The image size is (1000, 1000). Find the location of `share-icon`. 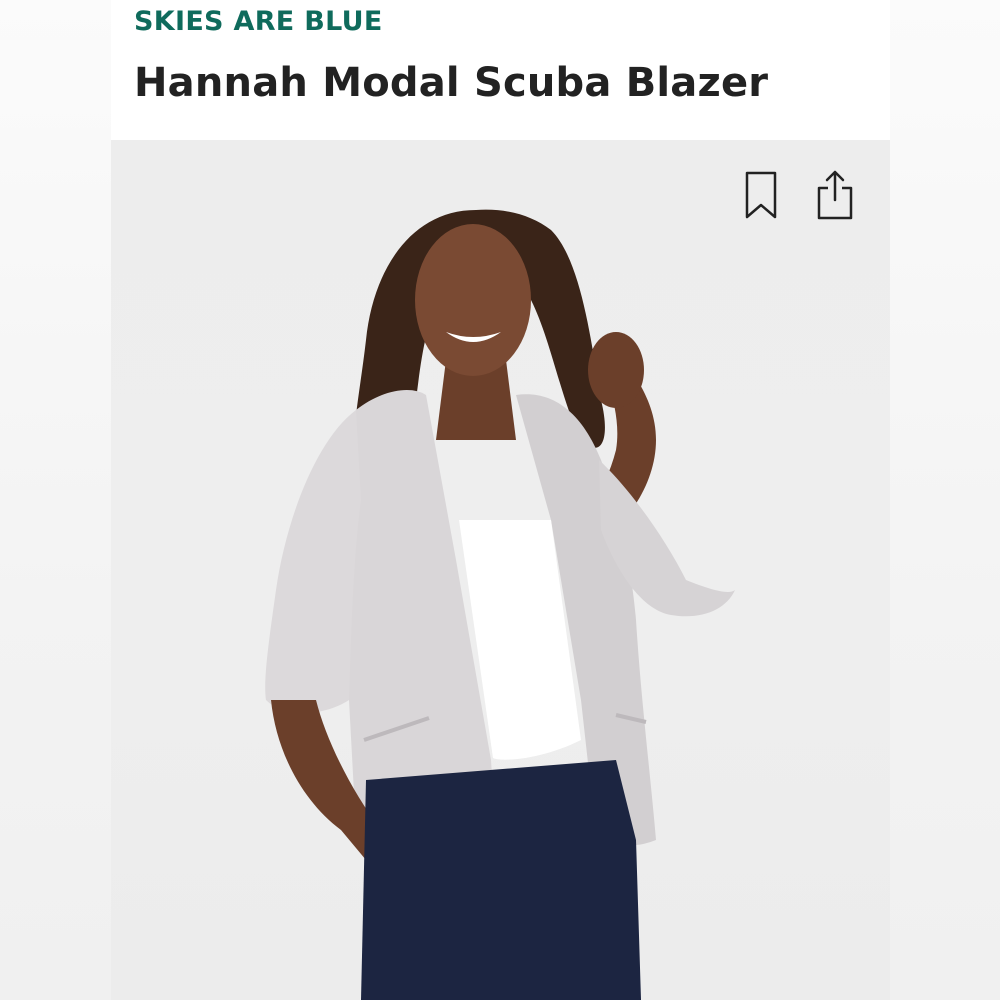

share-icon is located at coordinates (835, 195).